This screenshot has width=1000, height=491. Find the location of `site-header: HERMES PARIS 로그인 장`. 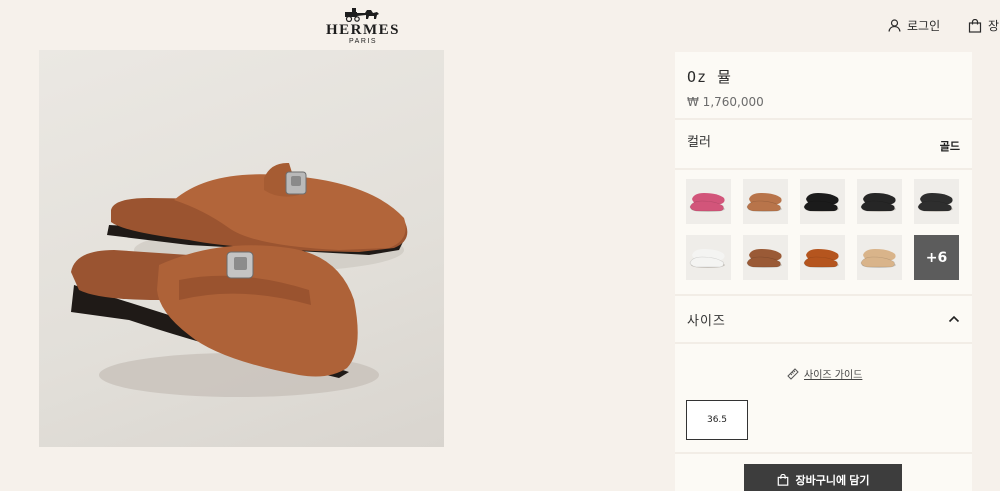

site-header: HERMES PARIS 로그인 장 is located at coordinates (500, 24).